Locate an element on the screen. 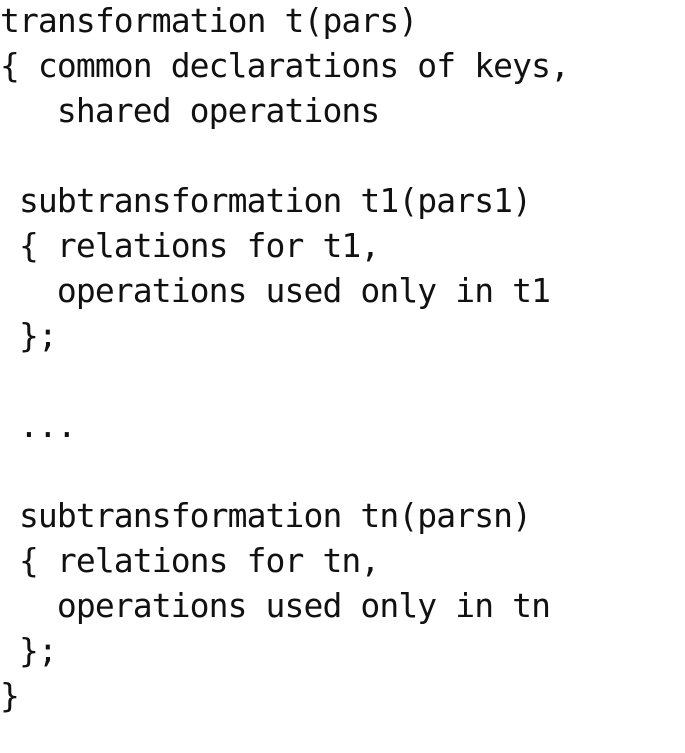  code-line-operations-only-in-tn: operations used only in tn is located at coordinates (275, 605).